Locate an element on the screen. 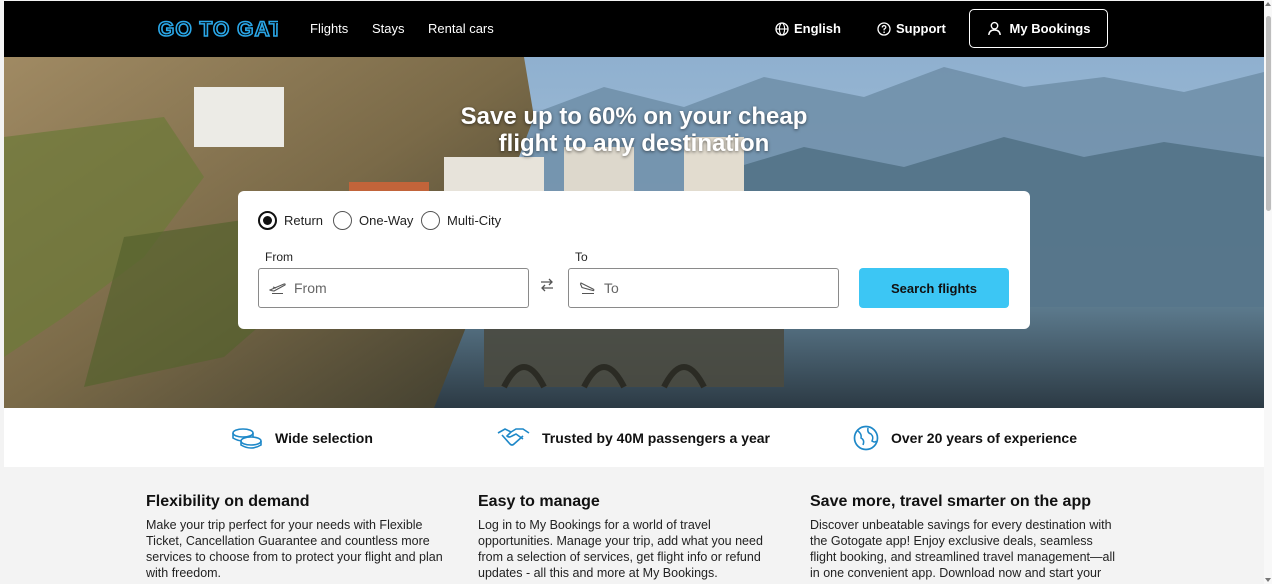 This screenshot has height=584, width=1272. logo-wordmark: GO TO GATE is located at coordinates (227, 29).